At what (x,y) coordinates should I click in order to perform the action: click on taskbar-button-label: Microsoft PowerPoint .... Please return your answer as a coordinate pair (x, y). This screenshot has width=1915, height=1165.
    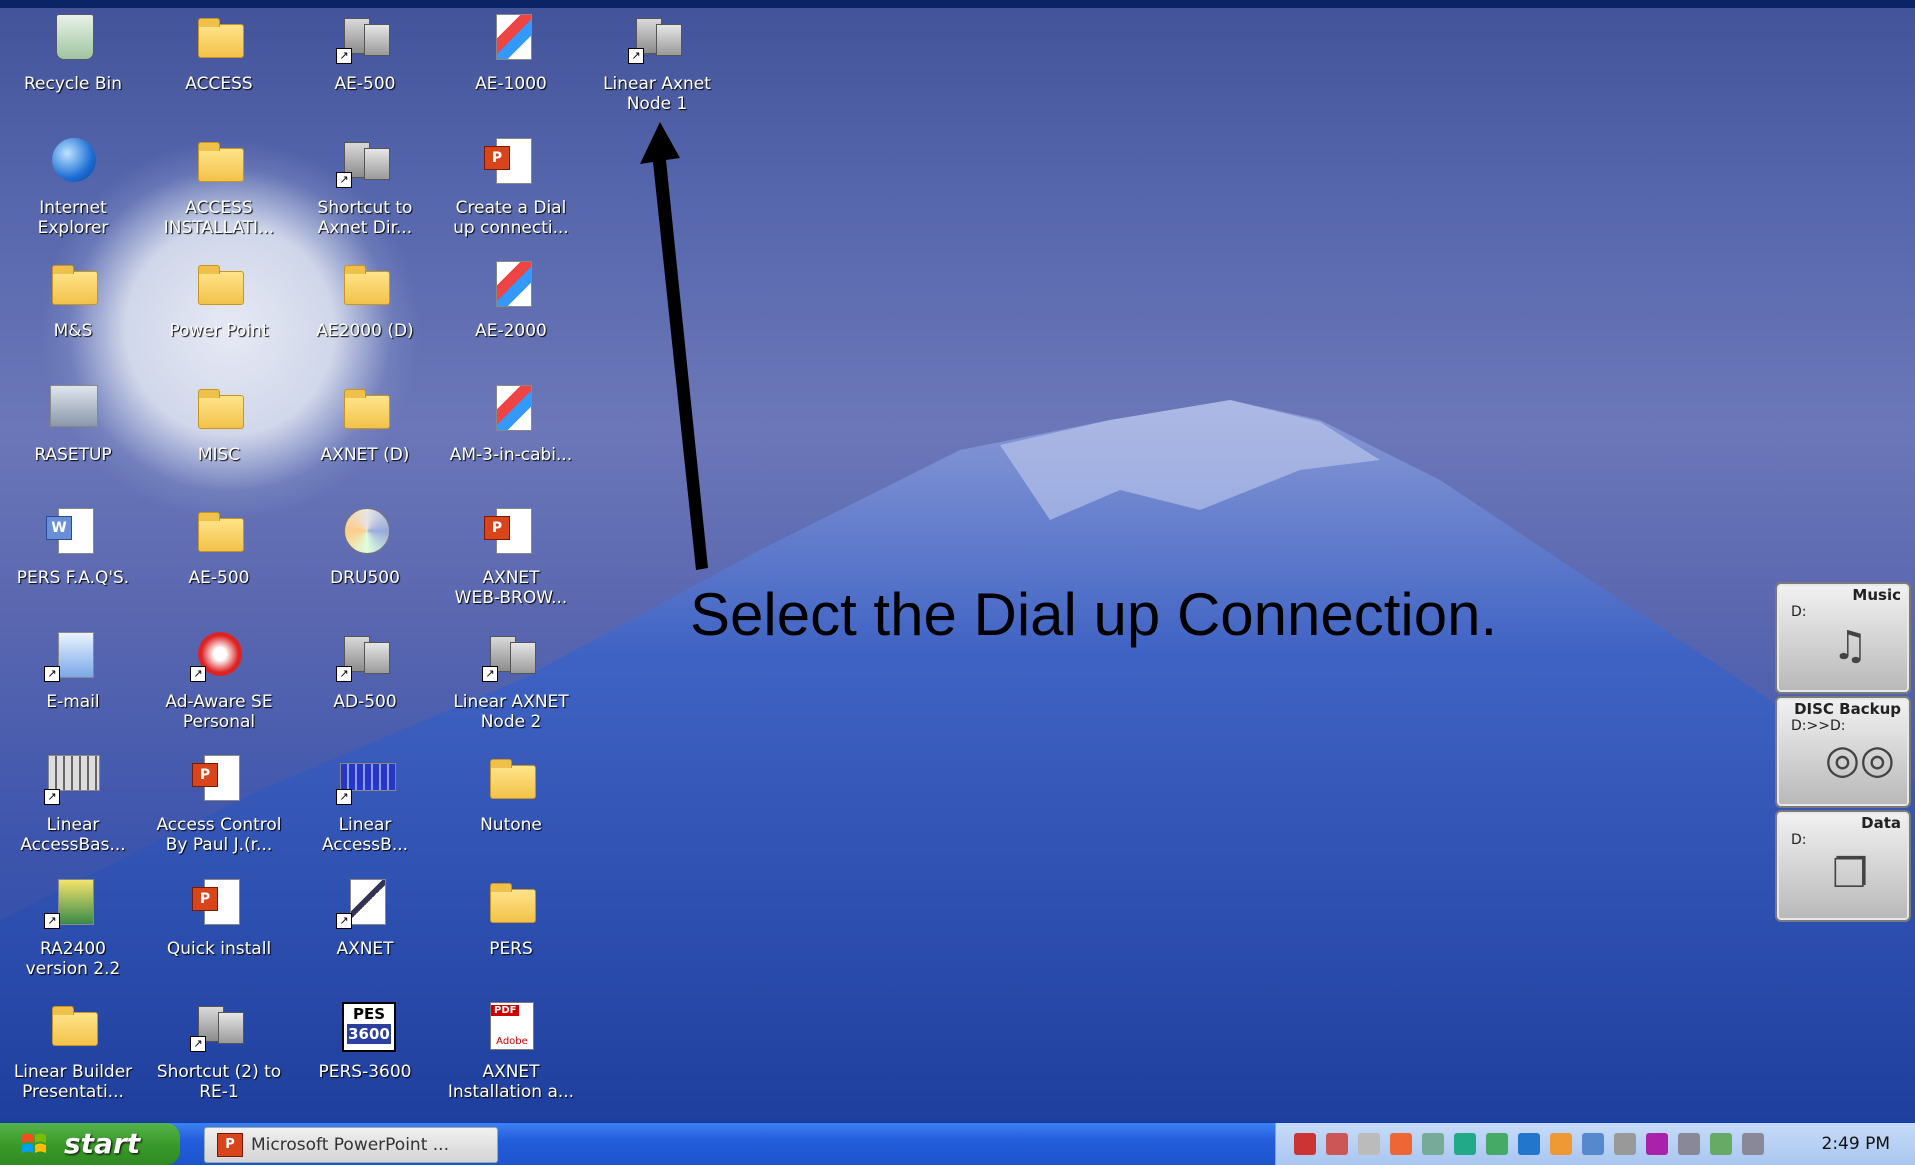
    Looking at the image, I should click on (350, 1145).